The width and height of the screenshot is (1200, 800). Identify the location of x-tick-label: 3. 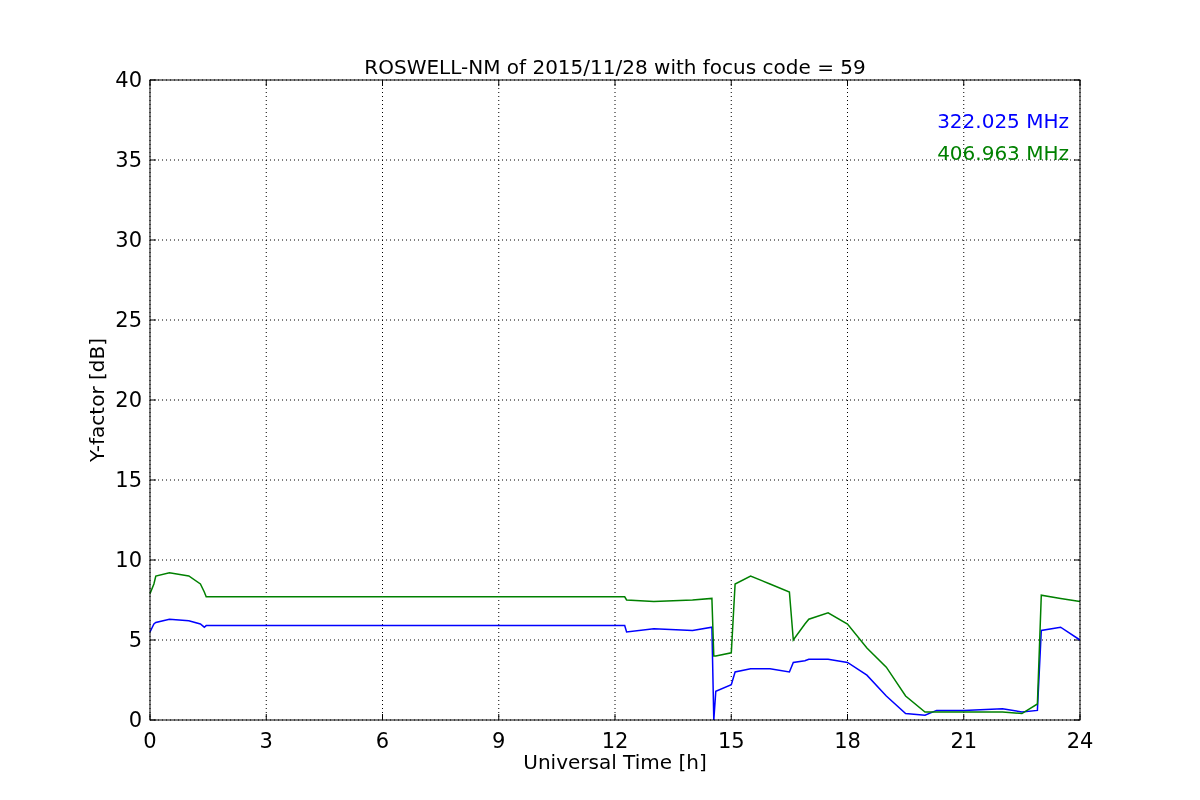
(266, 741).